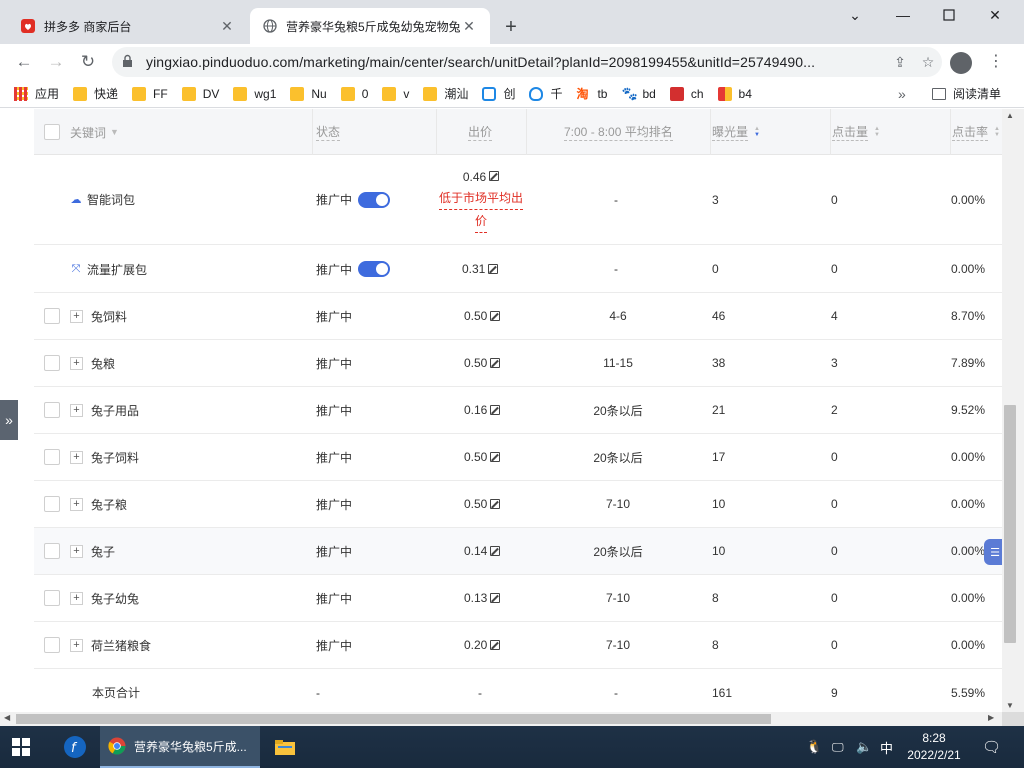 The width and height of the screenshot is (1024, 768). I want to click on new-tab-button: +, so click(511, 27).